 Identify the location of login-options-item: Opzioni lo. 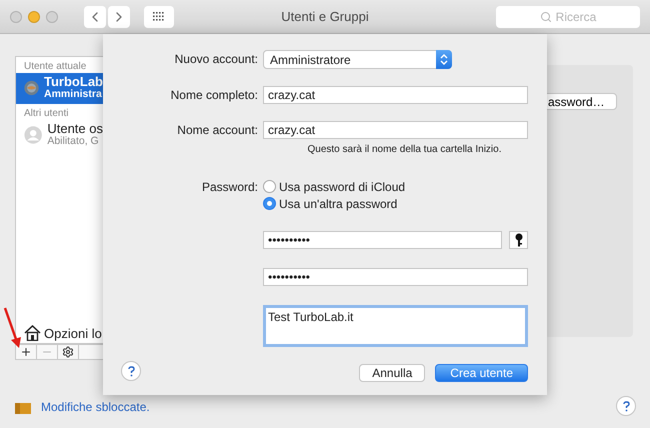
(59, 334).